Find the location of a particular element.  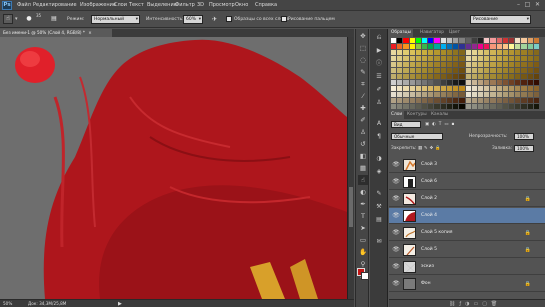

layer-row: 👁 Слой 6 is located at coordinates (467, 182).